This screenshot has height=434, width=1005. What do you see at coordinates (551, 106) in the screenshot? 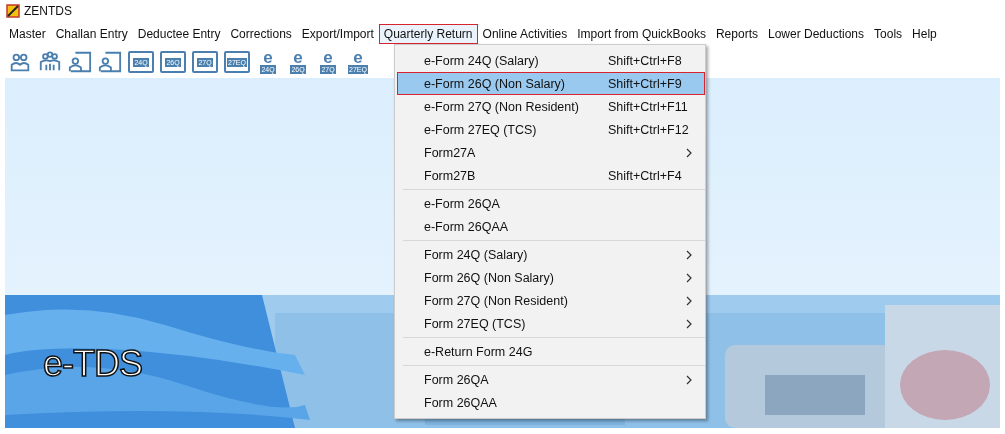
I see `dropdown-item: e-Form 27Q (Non Resident) Shift+Ctrl+F11` at bounding box center [551, 106].